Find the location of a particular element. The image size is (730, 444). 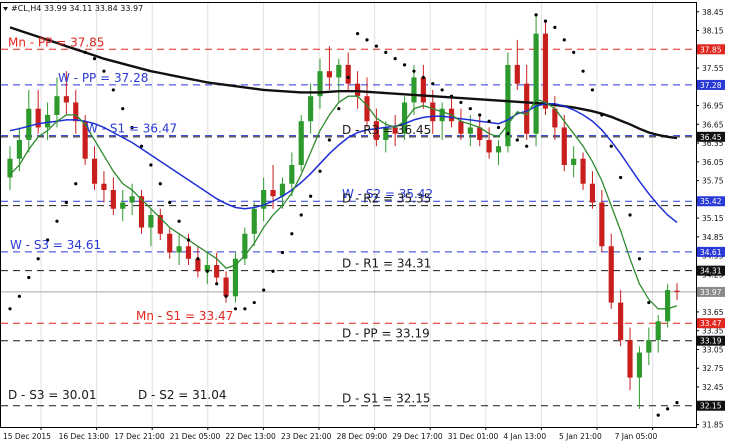

price-badge-label: 36.45 is located at coordinates (711, 137).